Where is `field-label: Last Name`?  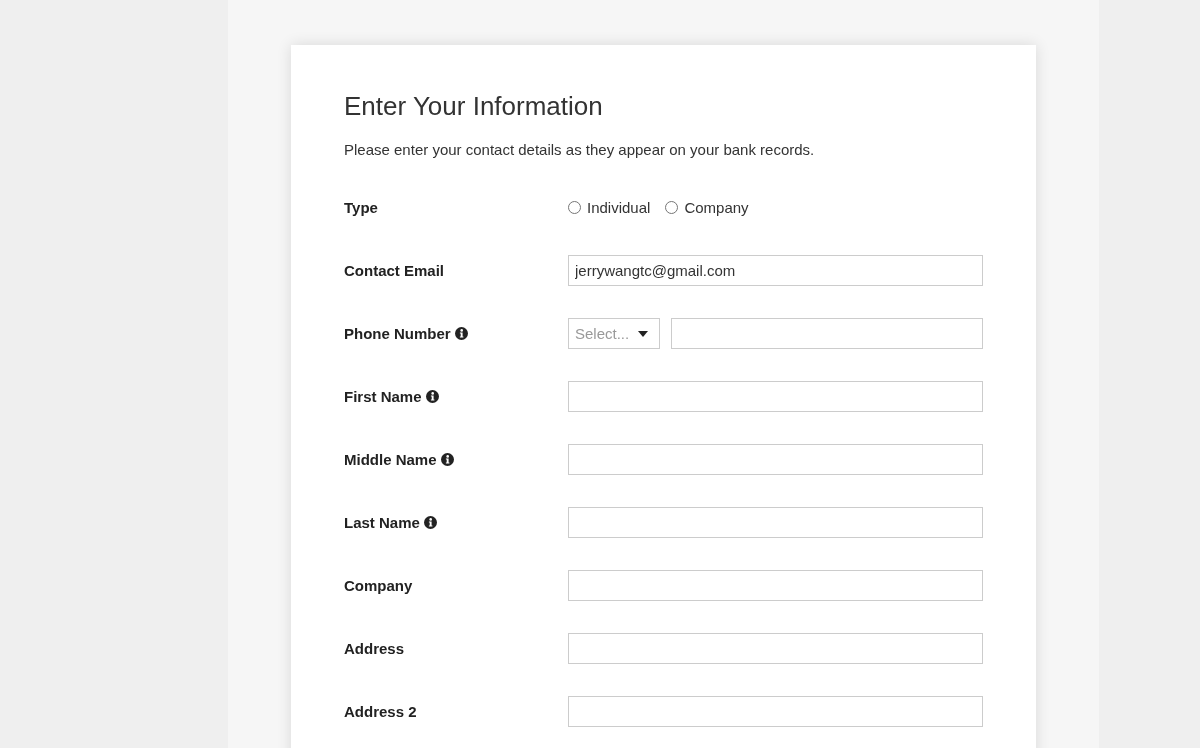 field-label: Last Name is located at coordinates (382, 522).